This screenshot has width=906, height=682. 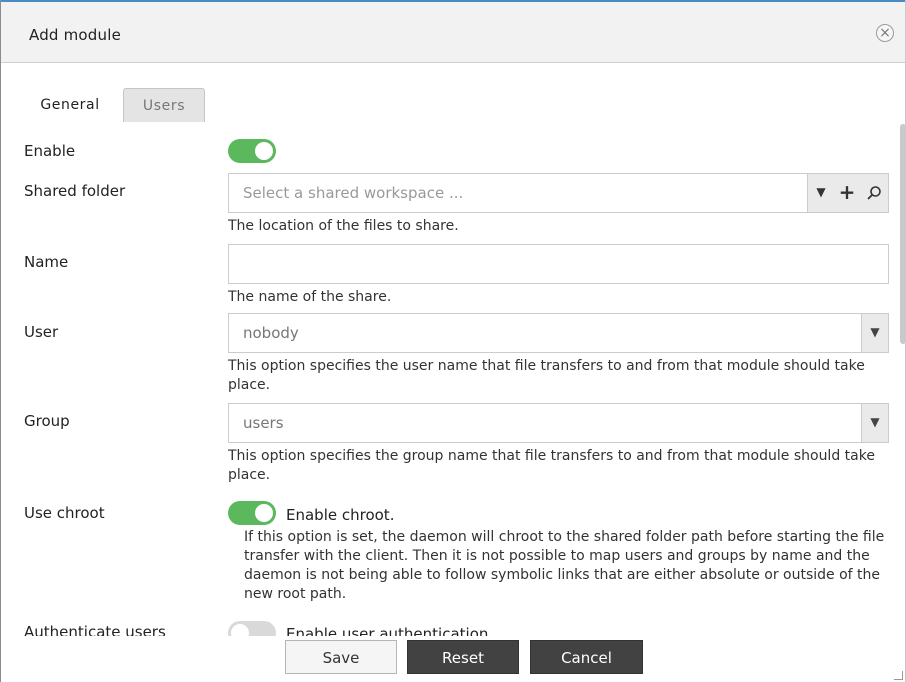 I want to click on reset-button: Reset, so click(x=463, y=657).